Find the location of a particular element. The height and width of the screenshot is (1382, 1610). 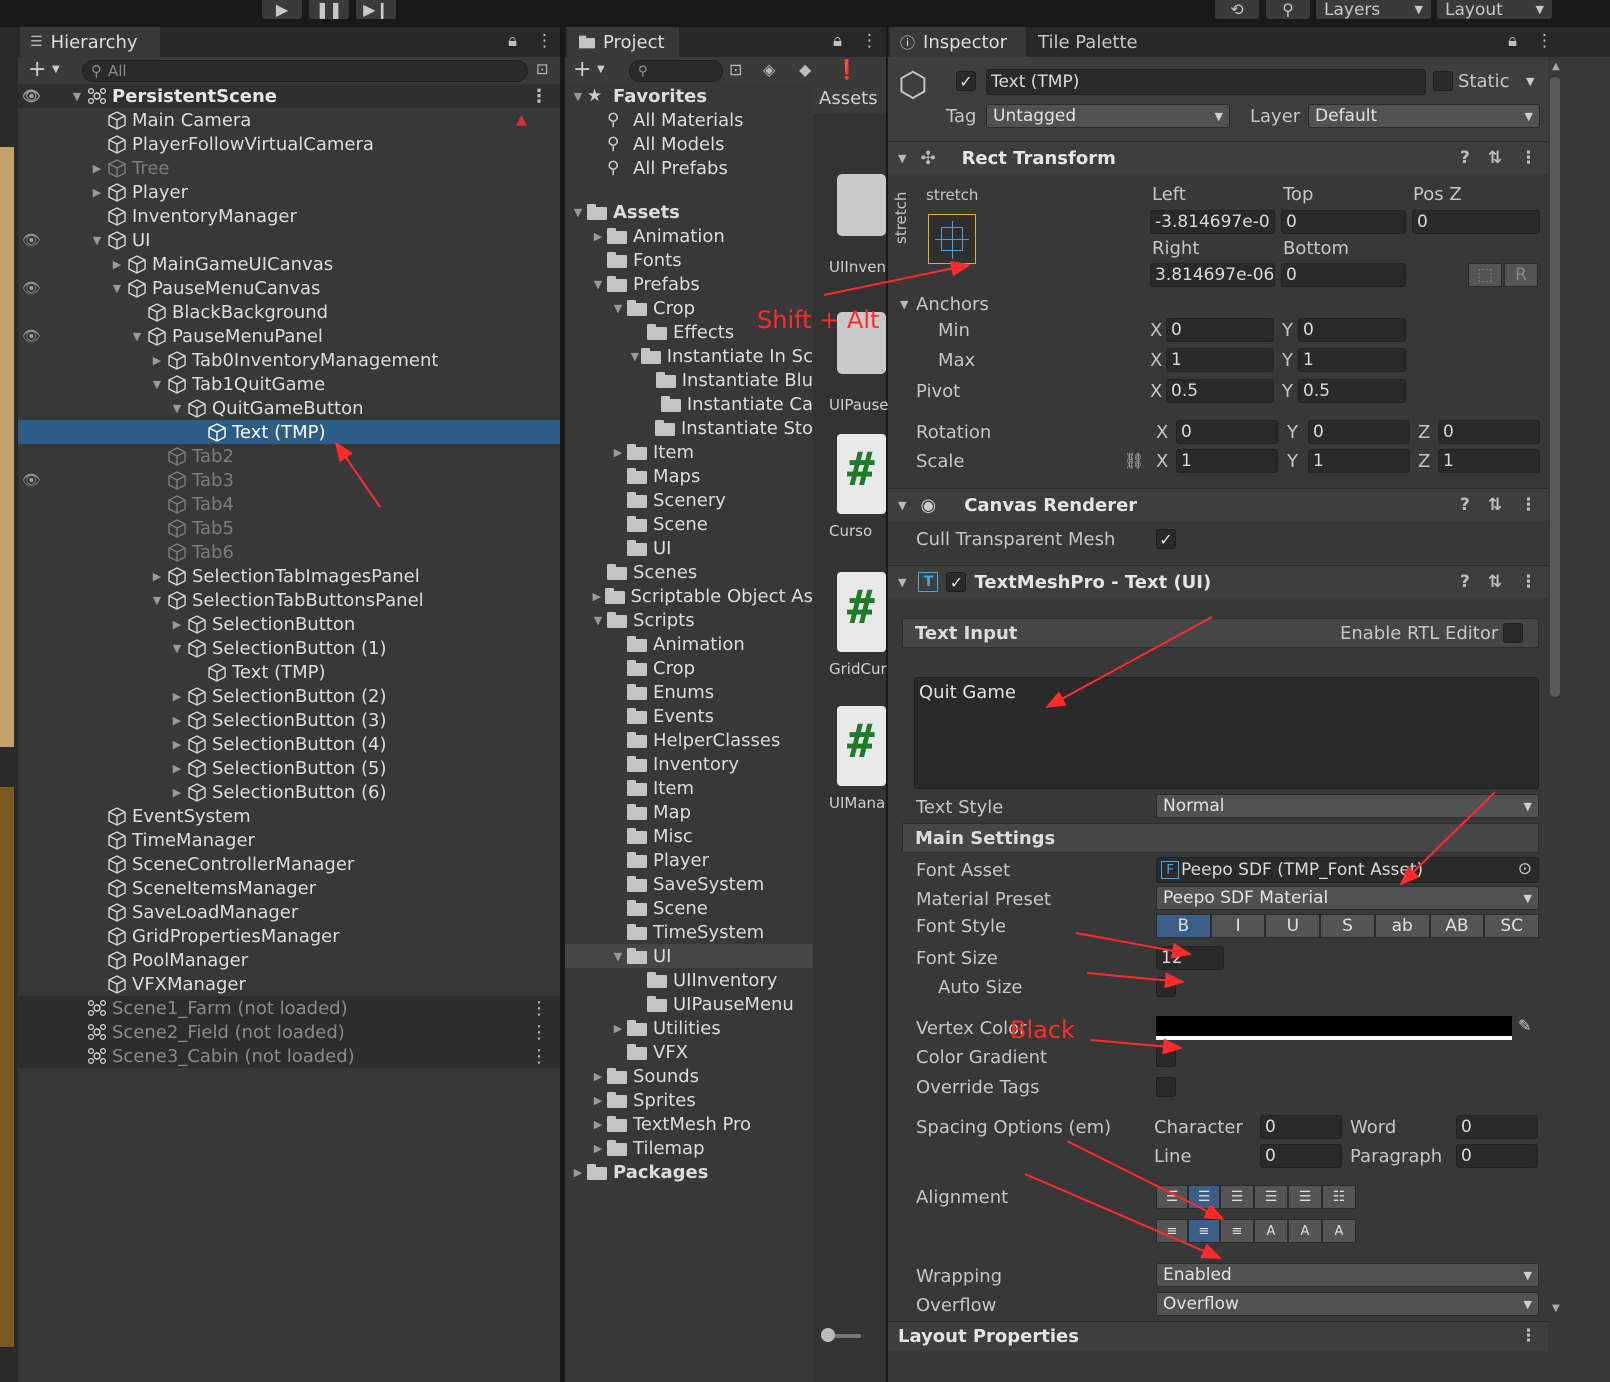

arrow-to-vertex-color is located at coordinates (1136, 1046).